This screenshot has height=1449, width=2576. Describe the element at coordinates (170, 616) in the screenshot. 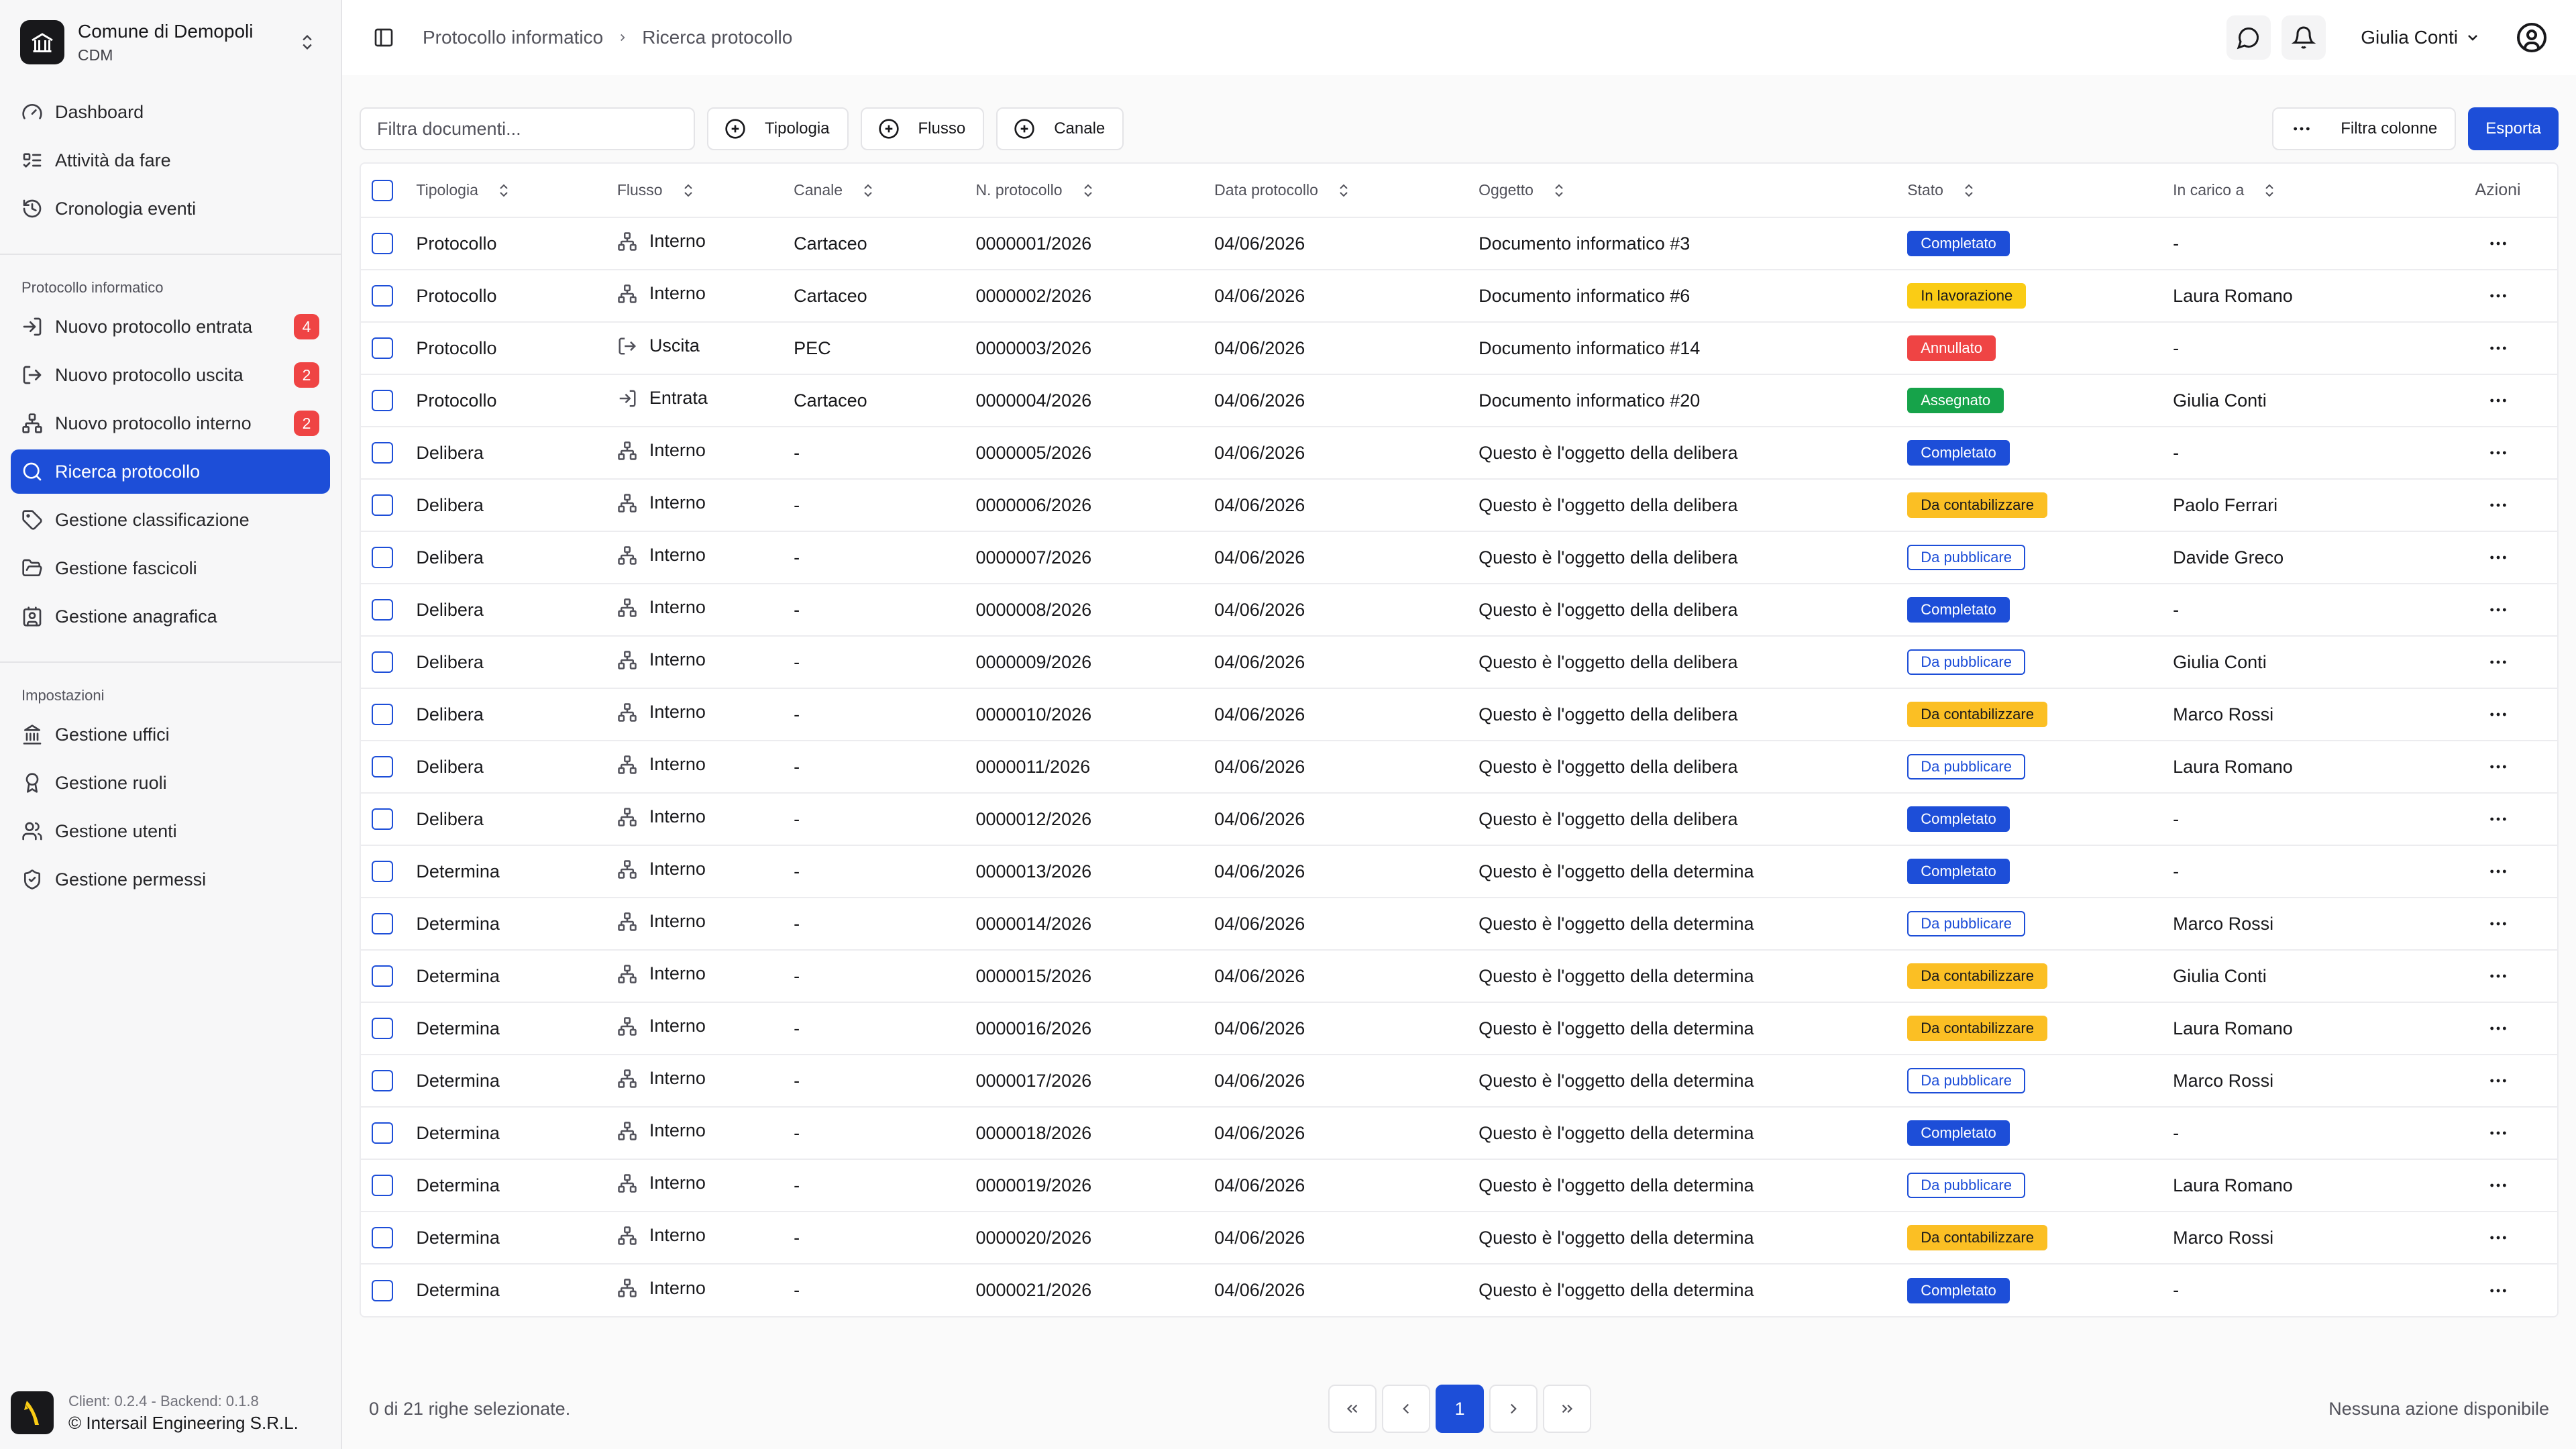

I see `sidebar-item-gestione-anagrafica: Gestione anagrafica` at that location.